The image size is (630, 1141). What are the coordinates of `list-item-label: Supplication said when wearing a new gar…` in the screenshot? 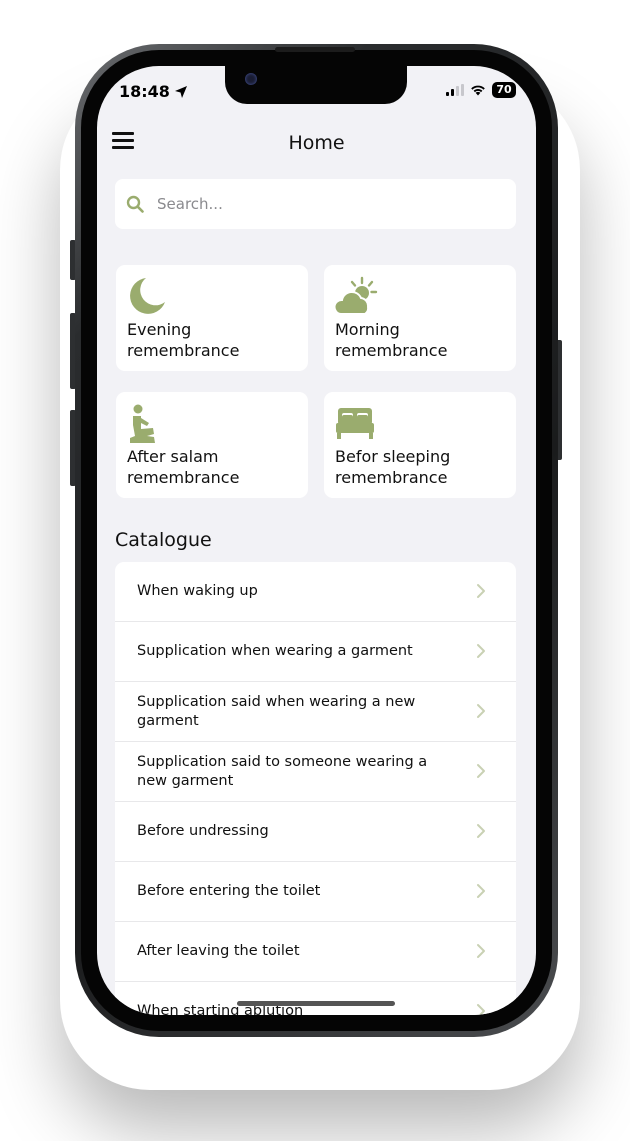 It's located at (276, 711).